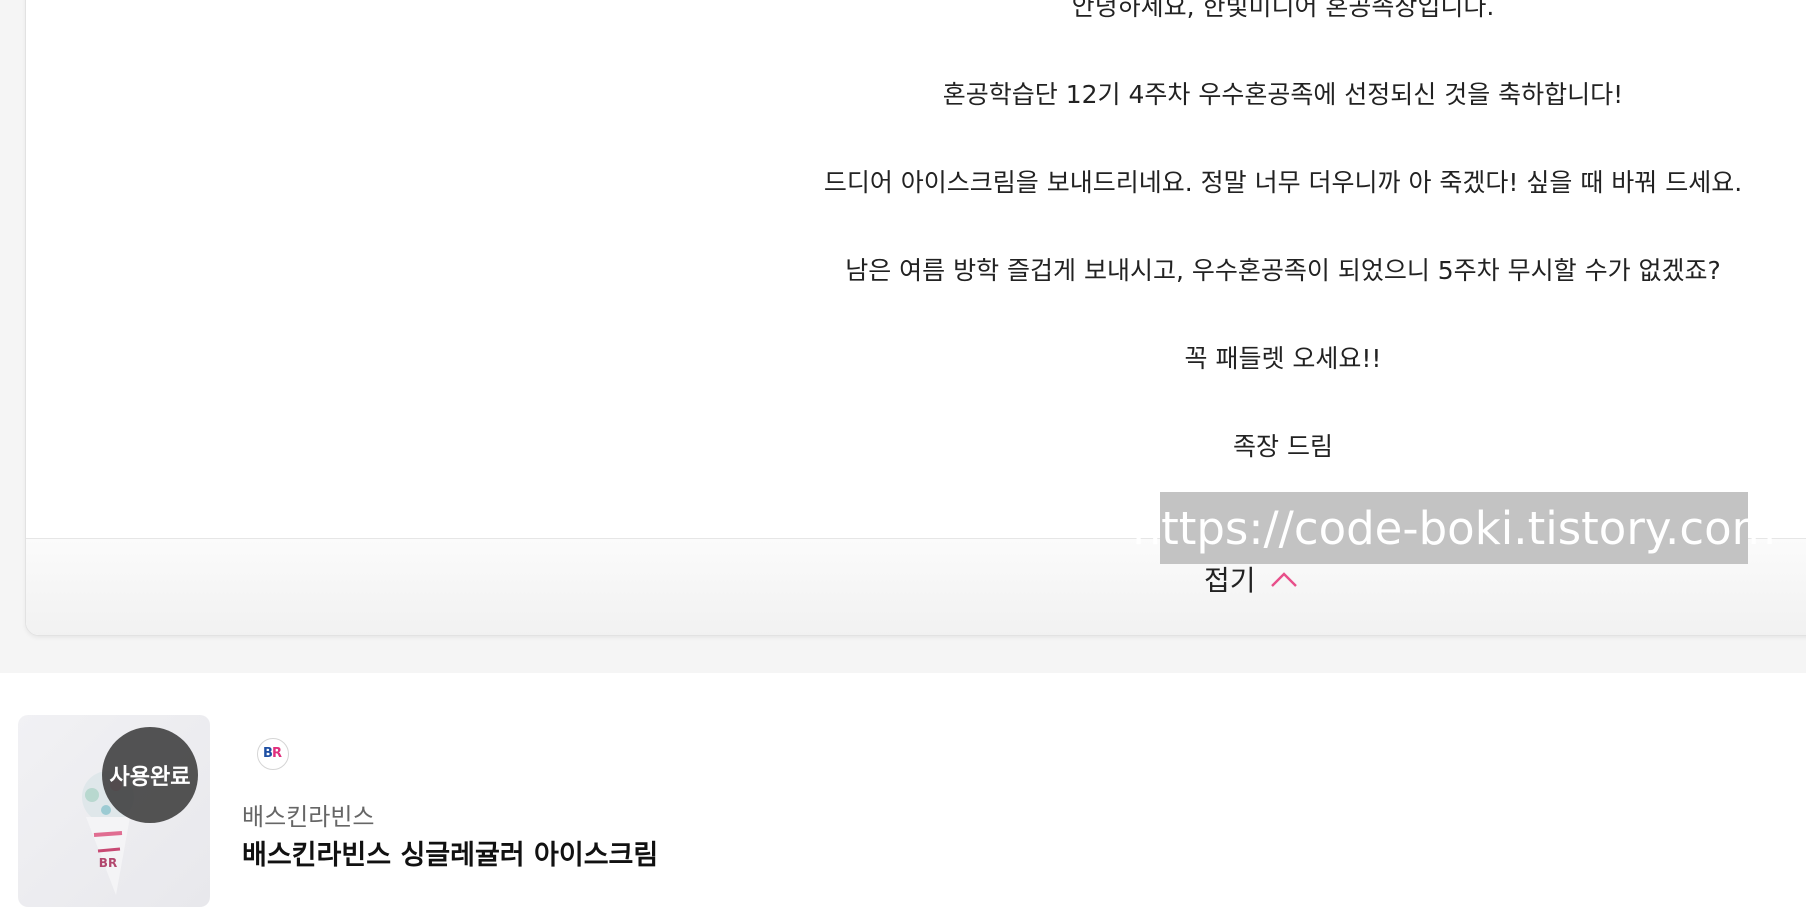  Describe the element at coordinates (1230, 580) in the screenshot. I see `fold-label: 접기` at that location.